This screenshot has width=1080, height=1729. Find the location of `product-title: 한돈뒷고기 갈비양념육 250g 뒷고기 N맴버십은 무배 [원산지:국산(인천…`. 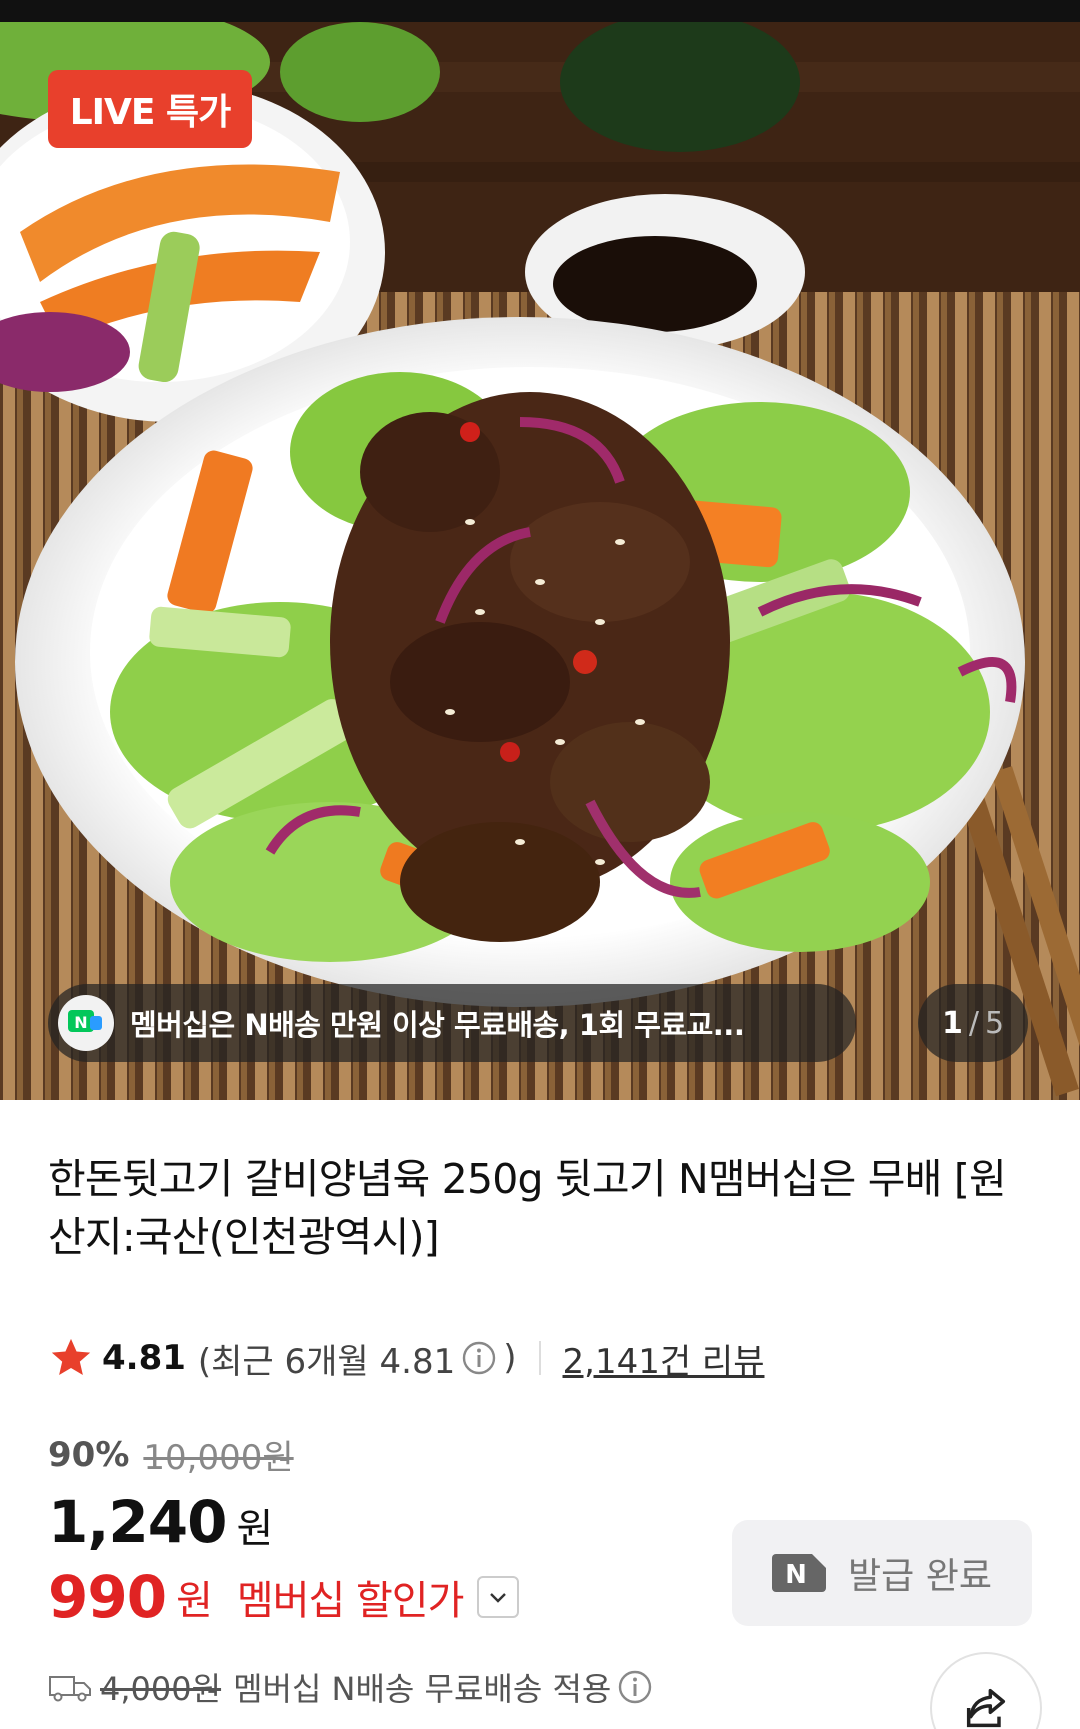

product-title: 한돈뒷고기 갈비양념육 250g 뒷고기 N맴버십은 무배 [원산지:국산(인천… is located at coordinates (527, 1208).